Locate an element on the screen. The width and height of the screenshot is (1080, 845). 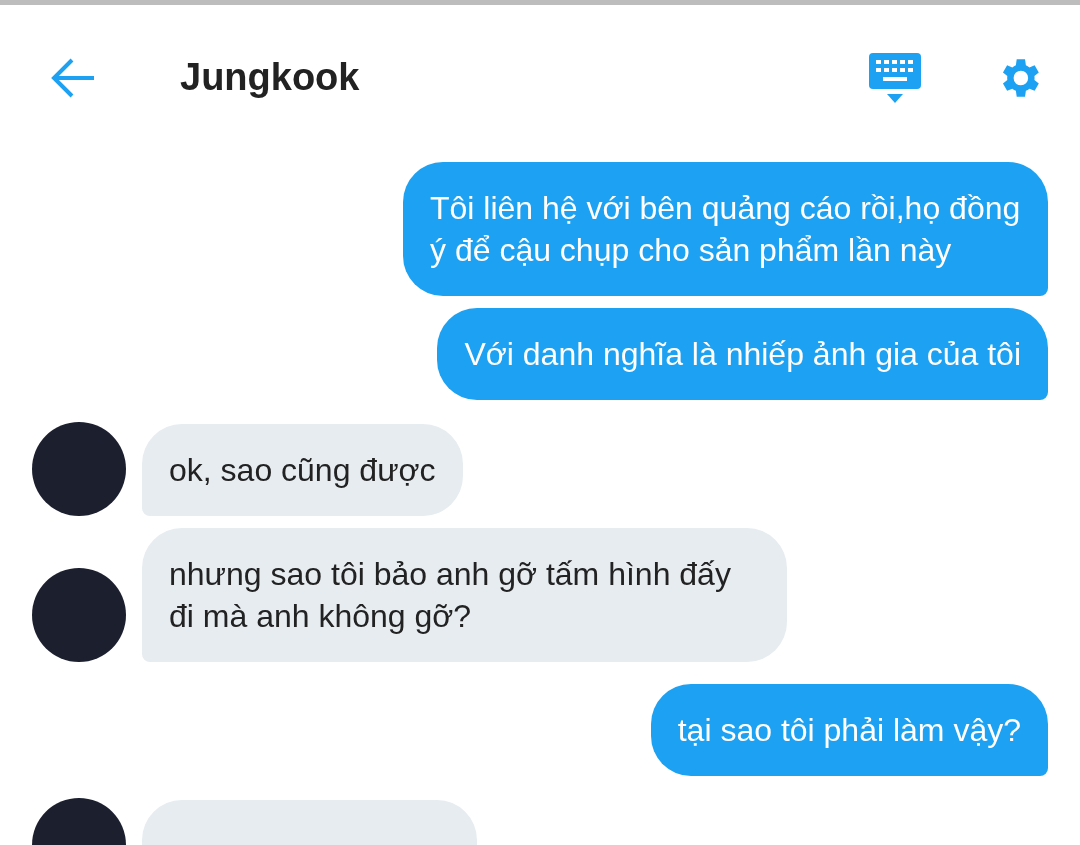
message-bubble: Tôi liên hệ với bên quảng cáo rồi,họ đồng ý để cậu chụp cho sản phẩm lần này is located at coordinates (725, 229).